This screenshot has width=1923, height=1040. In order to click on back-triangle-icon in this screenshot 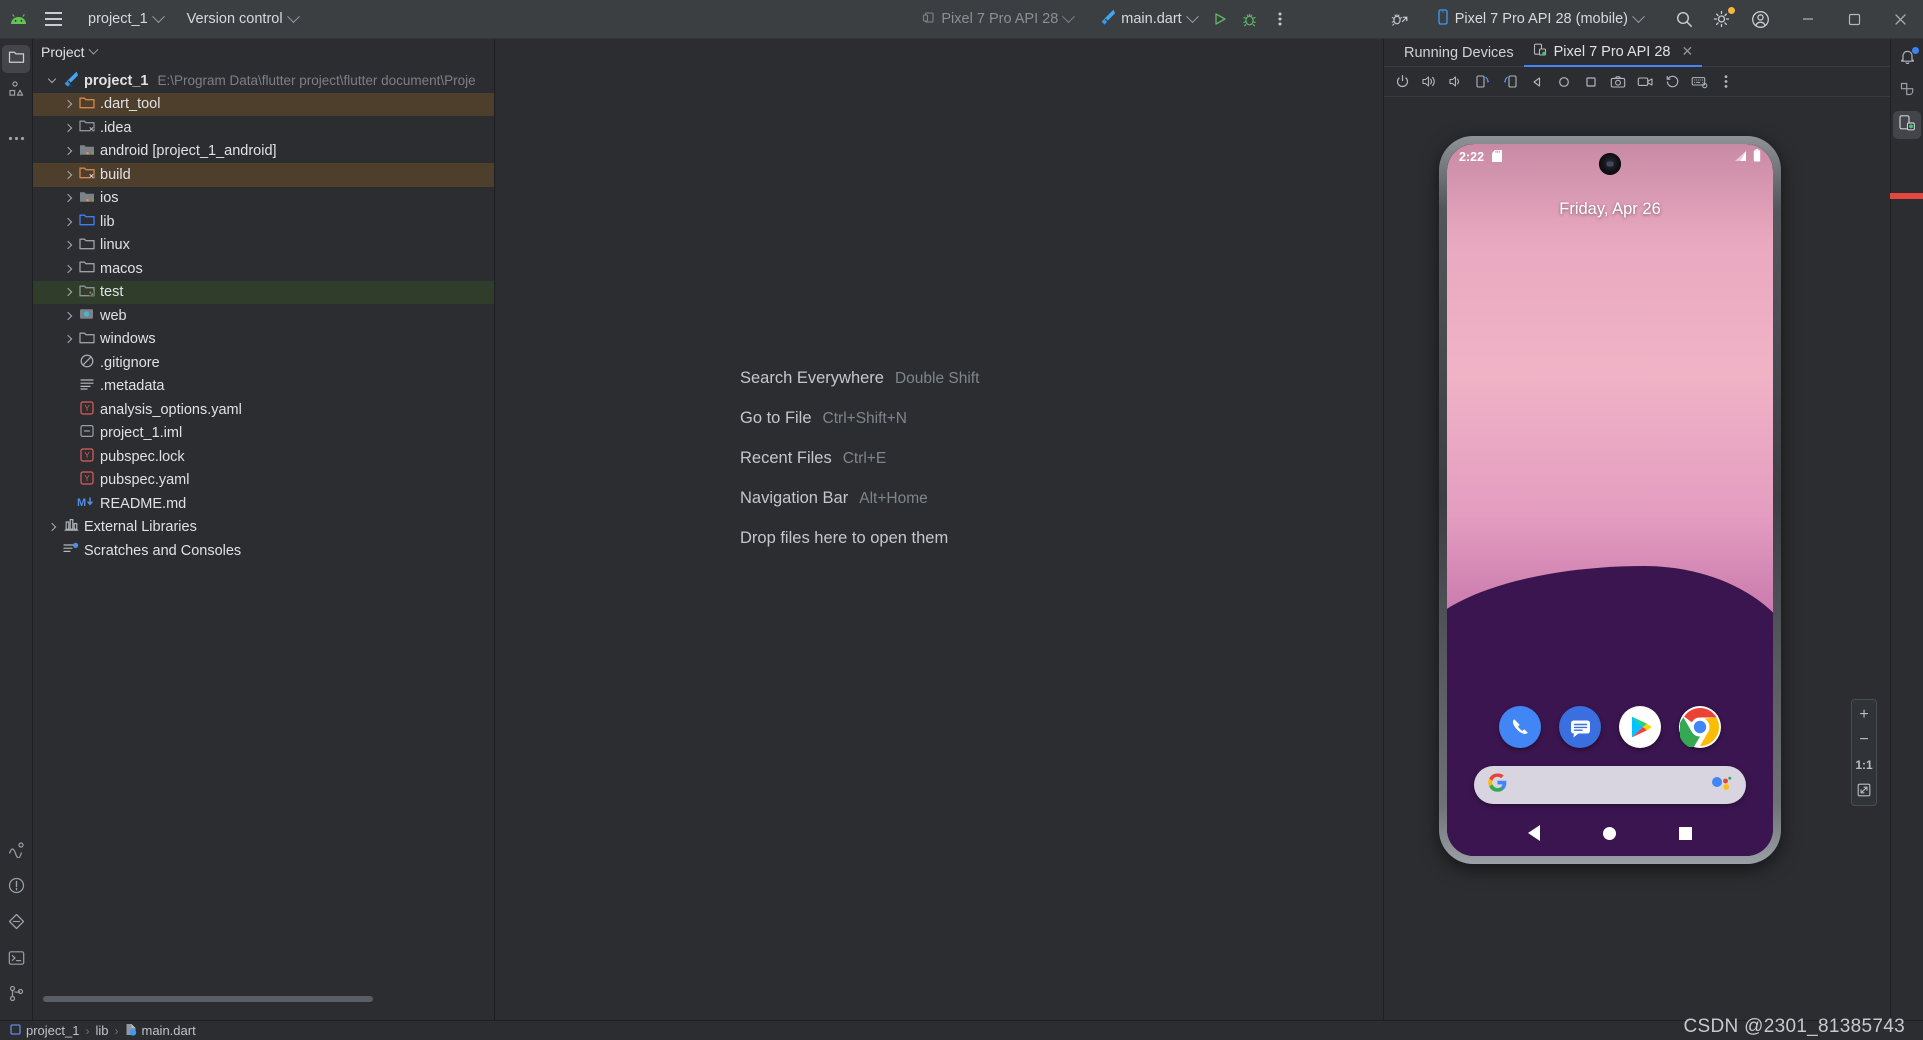, I will do `click(1537, 82)`.